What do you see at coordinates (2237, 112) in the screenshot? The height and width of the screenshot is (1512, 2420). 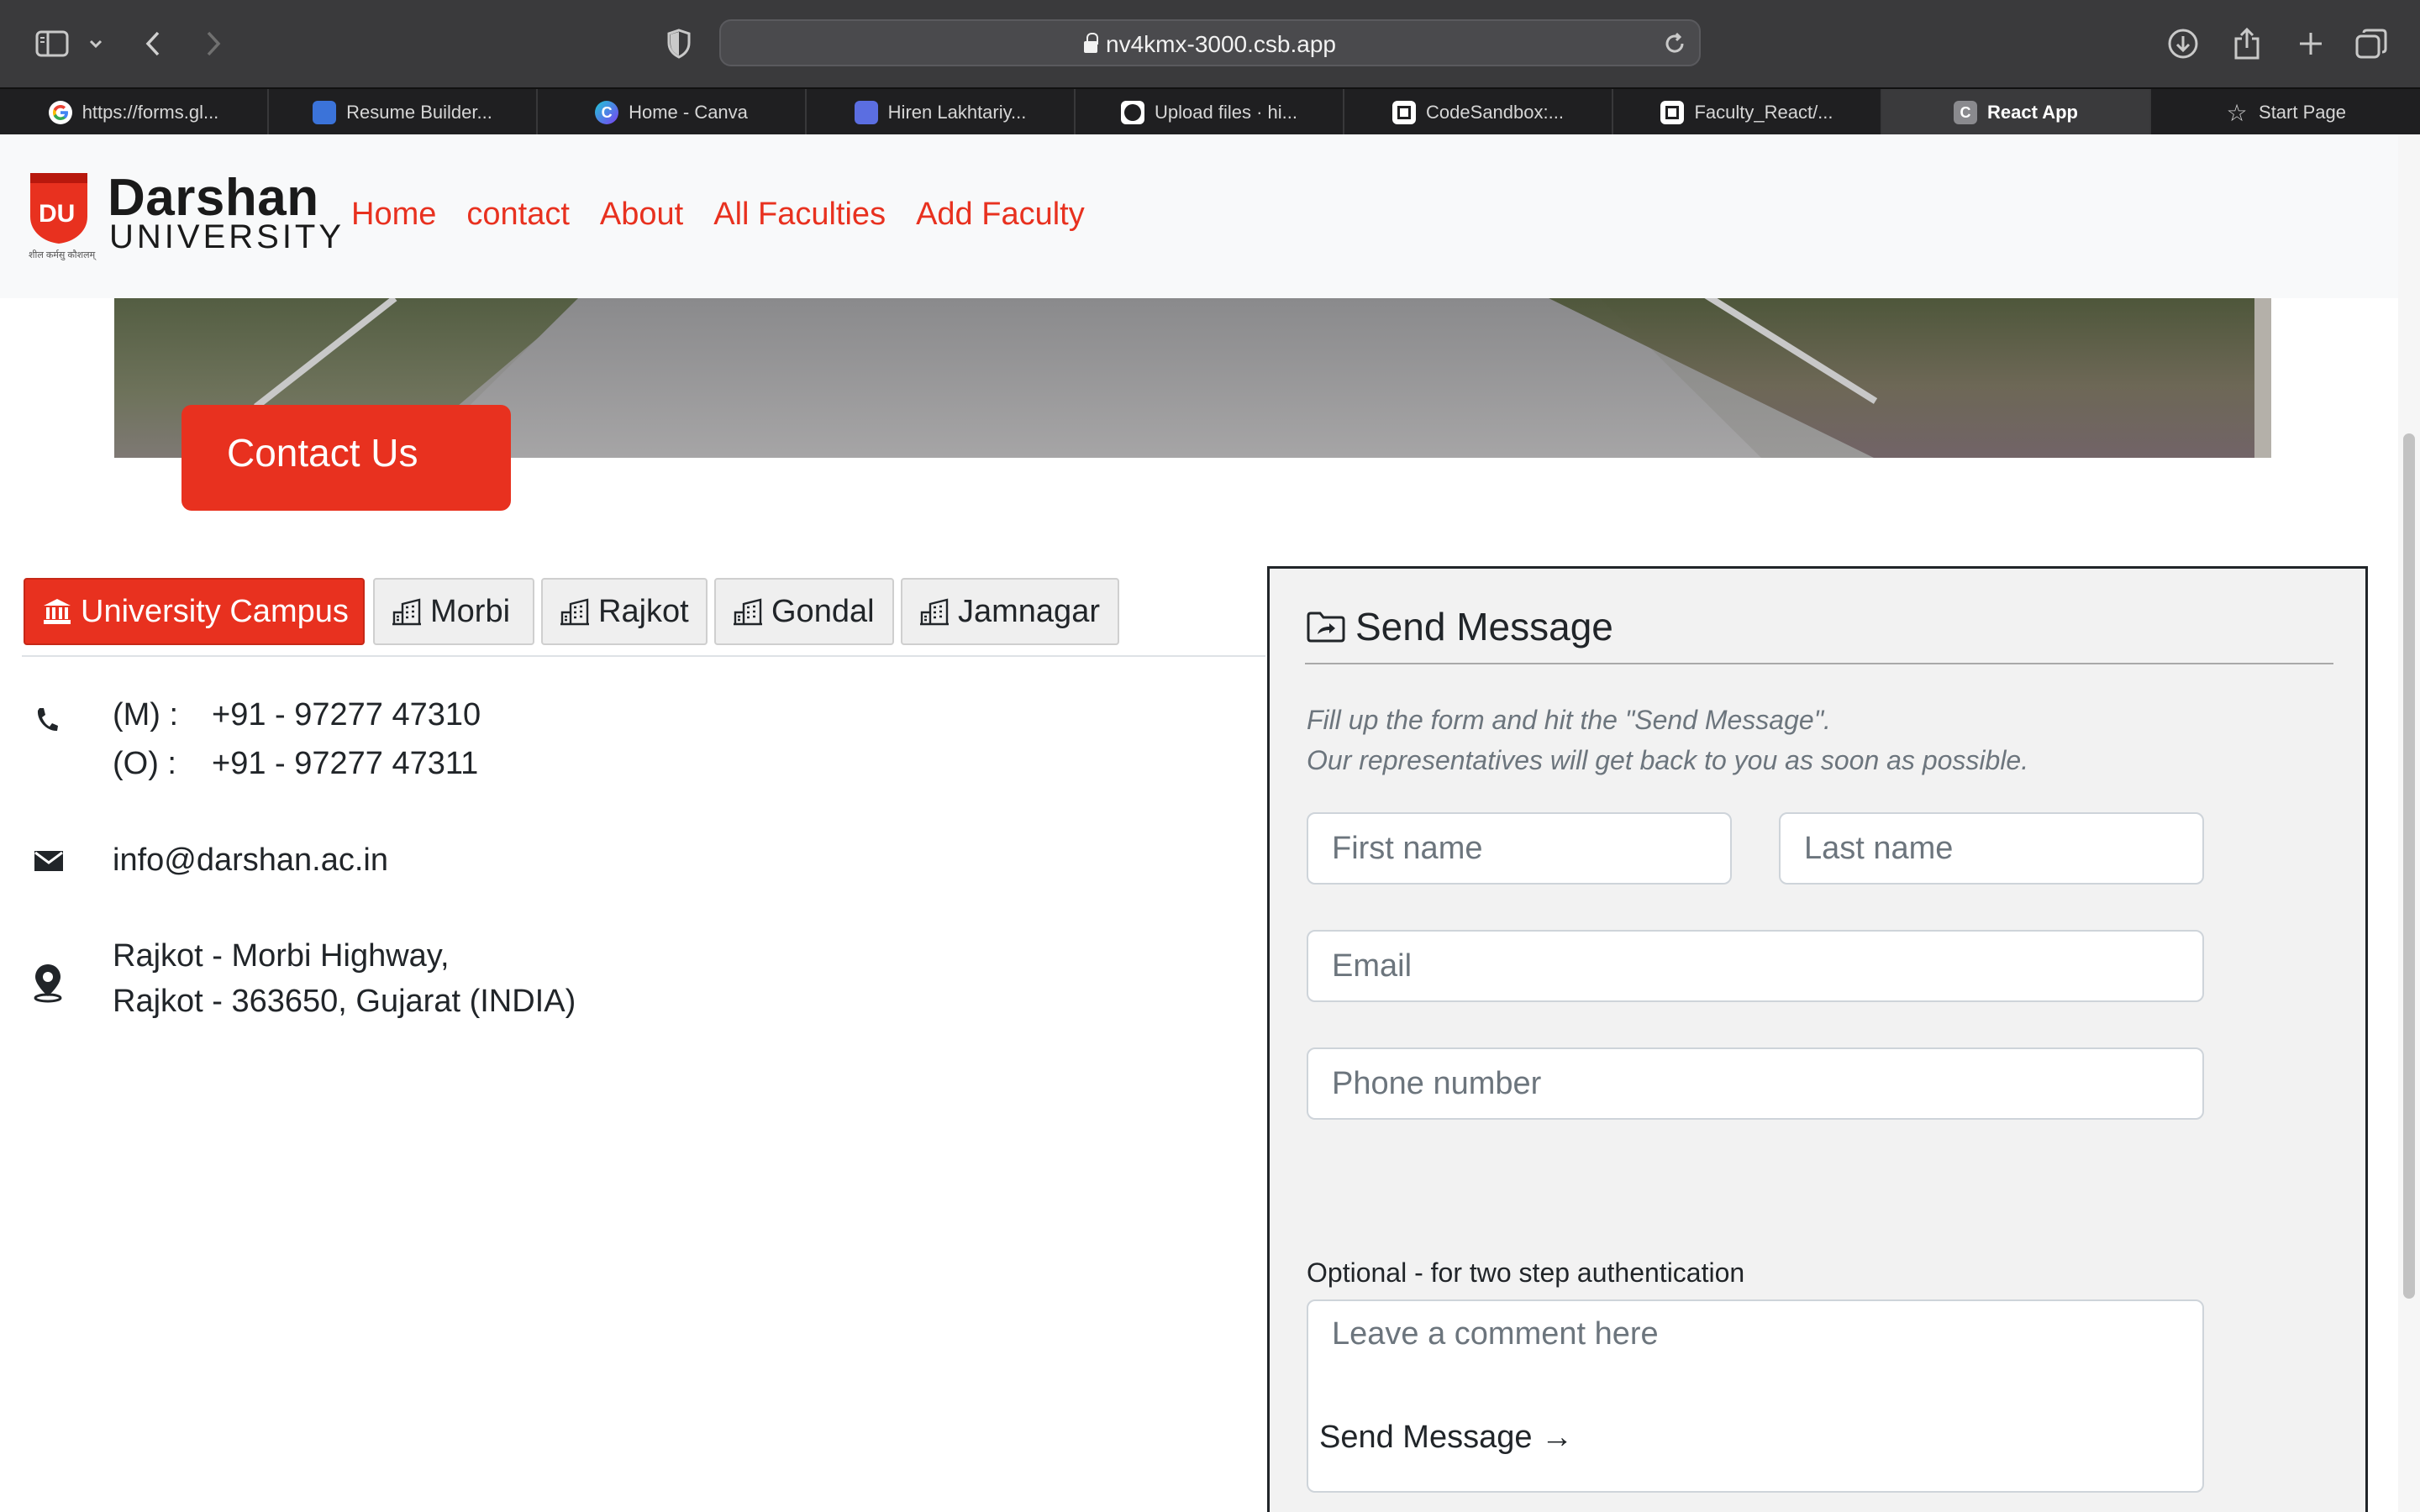 I see `star-icon: ☆` at bounding box center [2237, 112].